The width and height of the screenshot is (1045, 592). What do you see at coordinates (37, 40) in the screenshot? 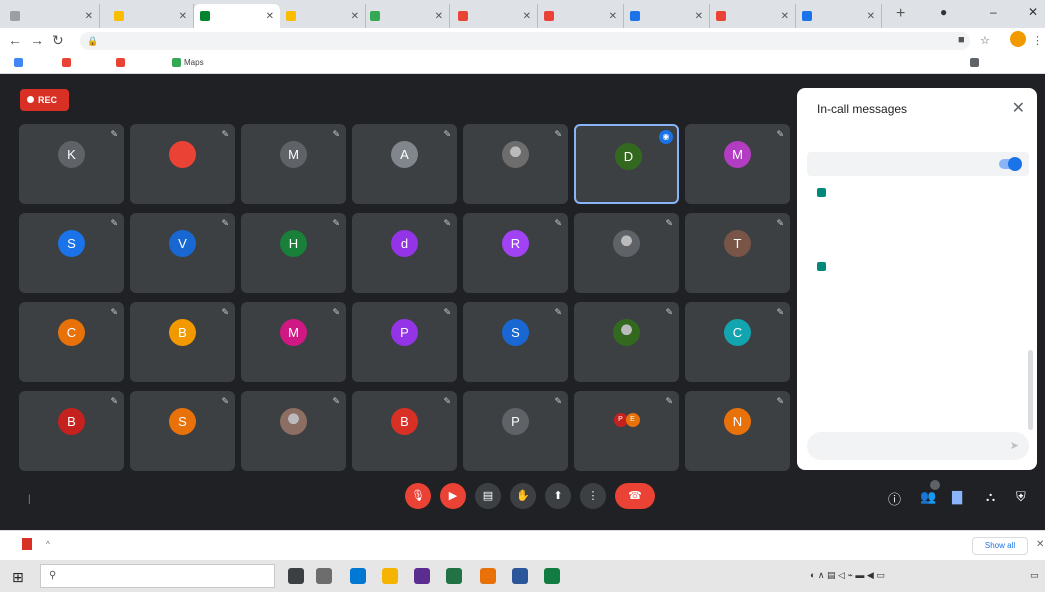
I see `forward-icon: →` at bounding box center [37, 40].